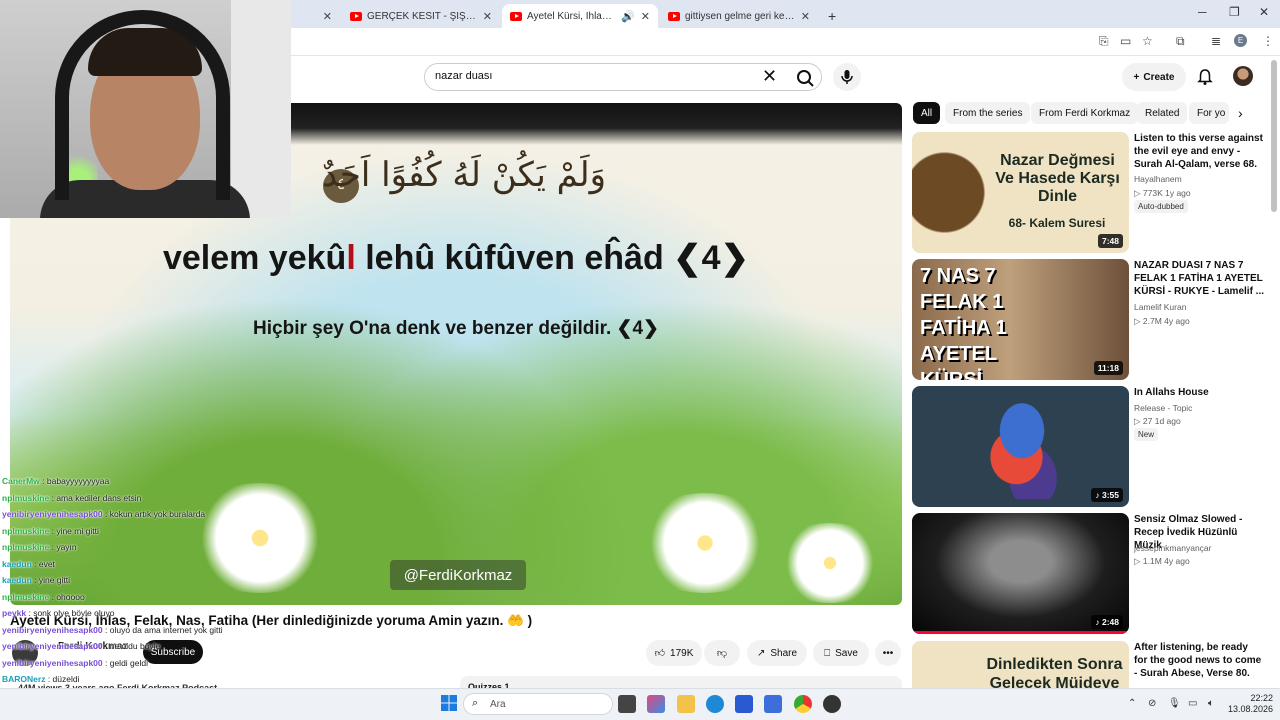 The width and height of the screenshot is (1280, 720). I want to click on display-icon: ▭, so click(1192, 703).